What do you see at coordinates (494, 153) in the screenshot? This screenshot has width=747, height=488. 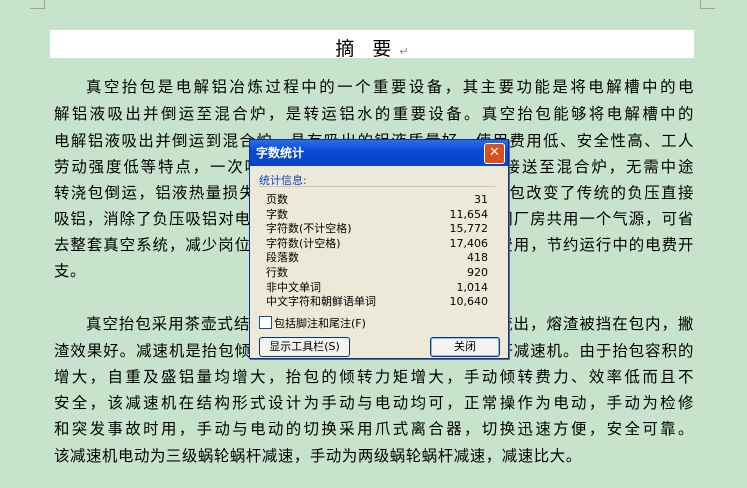 I see `close-icon: ✕` at bounding box center [494, 153].